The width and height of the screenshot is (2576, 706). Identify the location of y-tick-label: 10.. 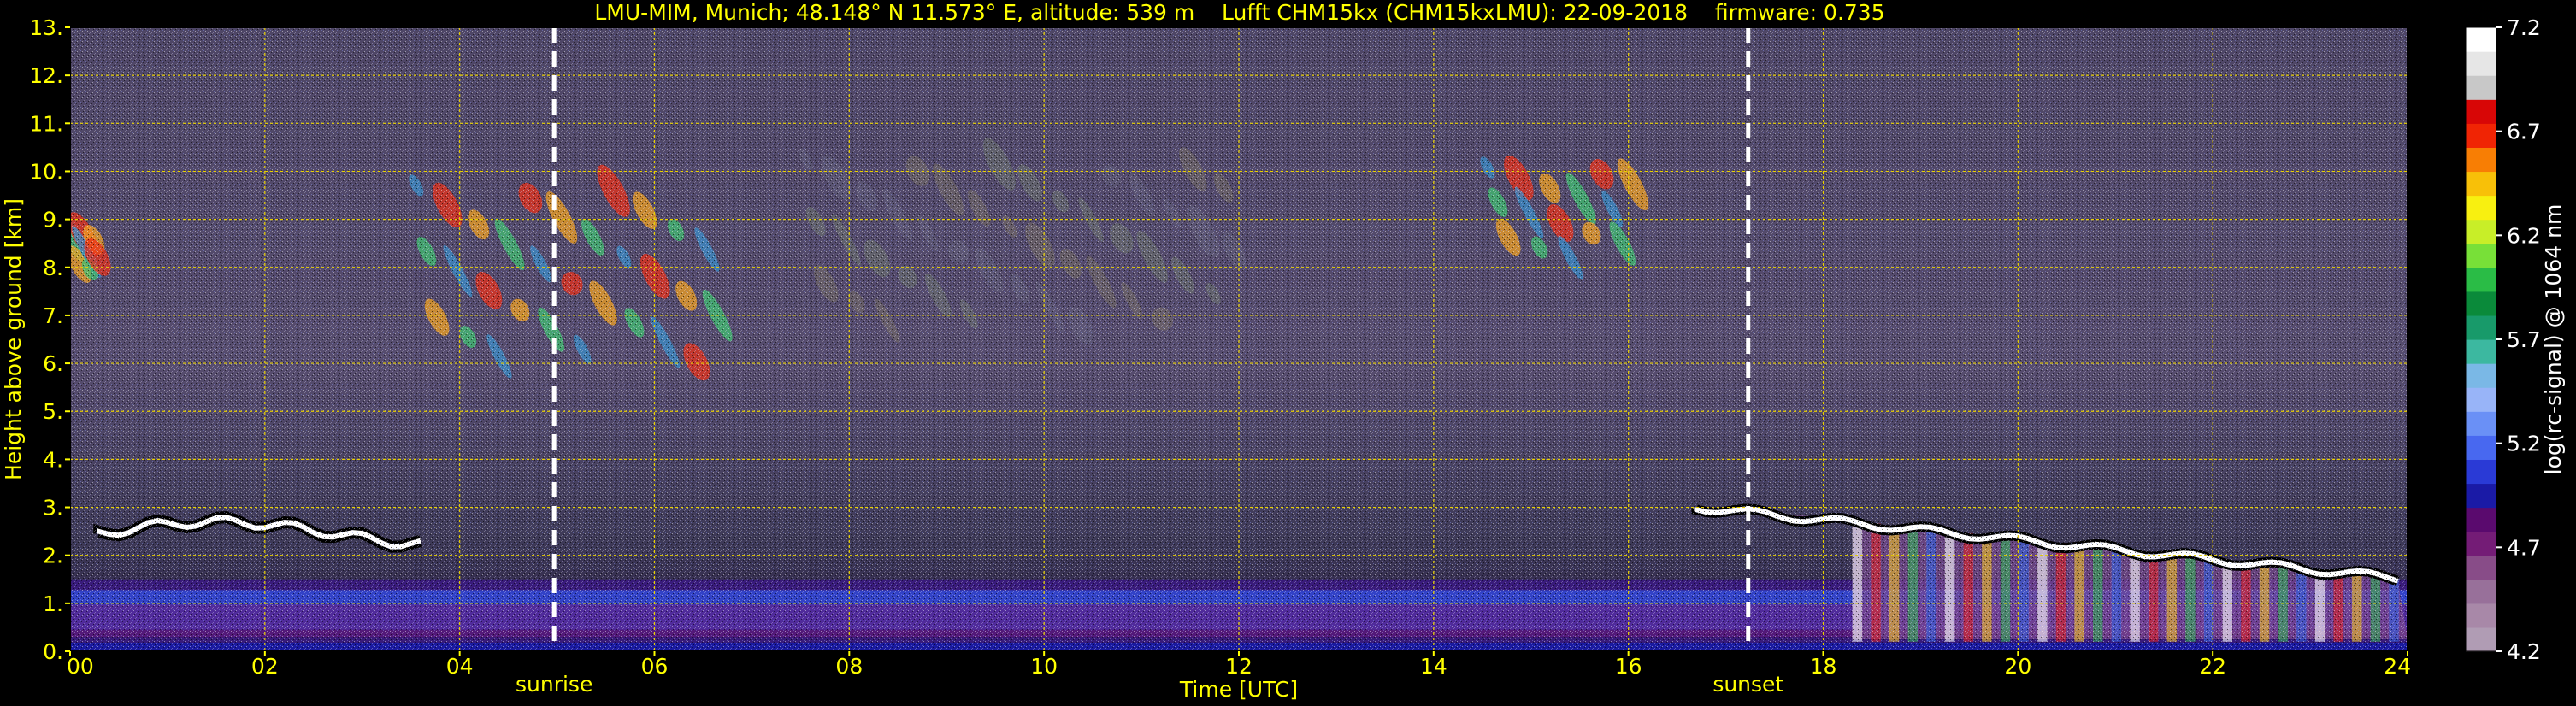
(46, 171).